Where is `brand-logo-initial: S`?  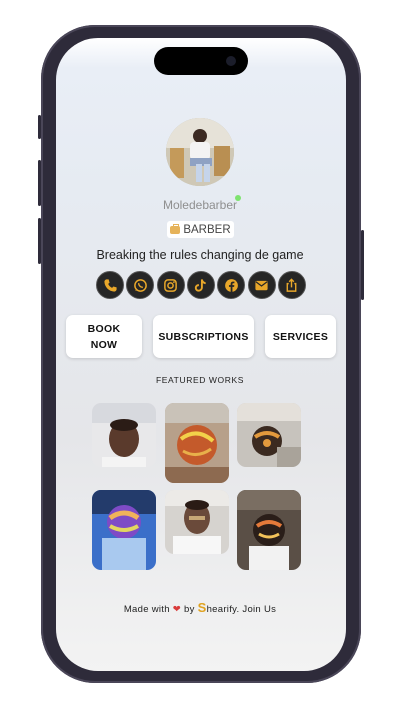 brand-logo-initial: S is located at coordinates (202, 607).